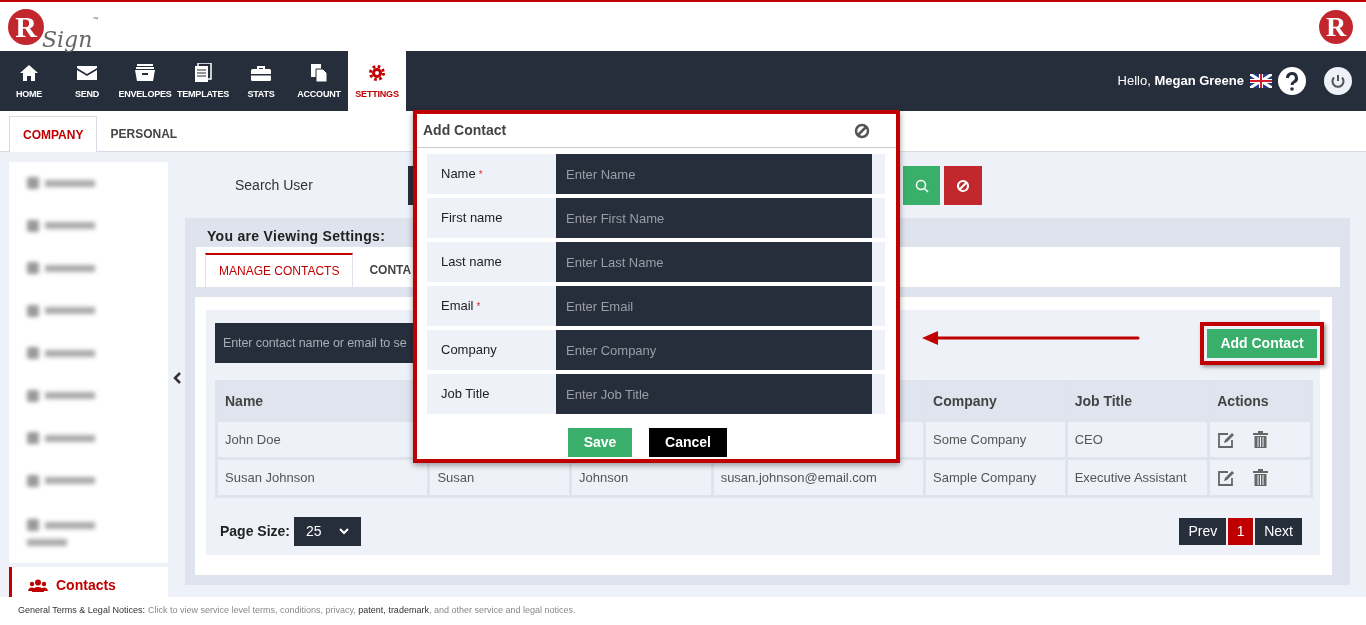  Describe the element at coordinates (203, 72) in the screenshot. I see `document-stack-icon` at that location.